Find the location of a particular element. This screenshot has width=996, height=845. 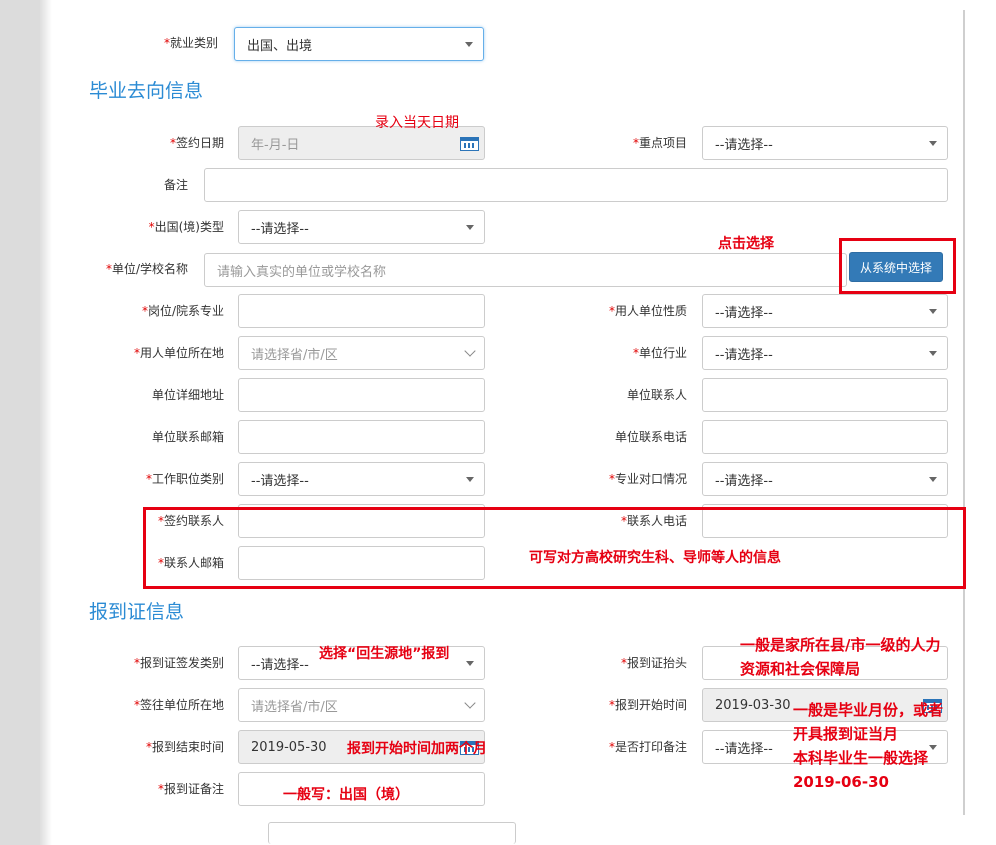

org-contact-input is located at coordinates (825, 395).